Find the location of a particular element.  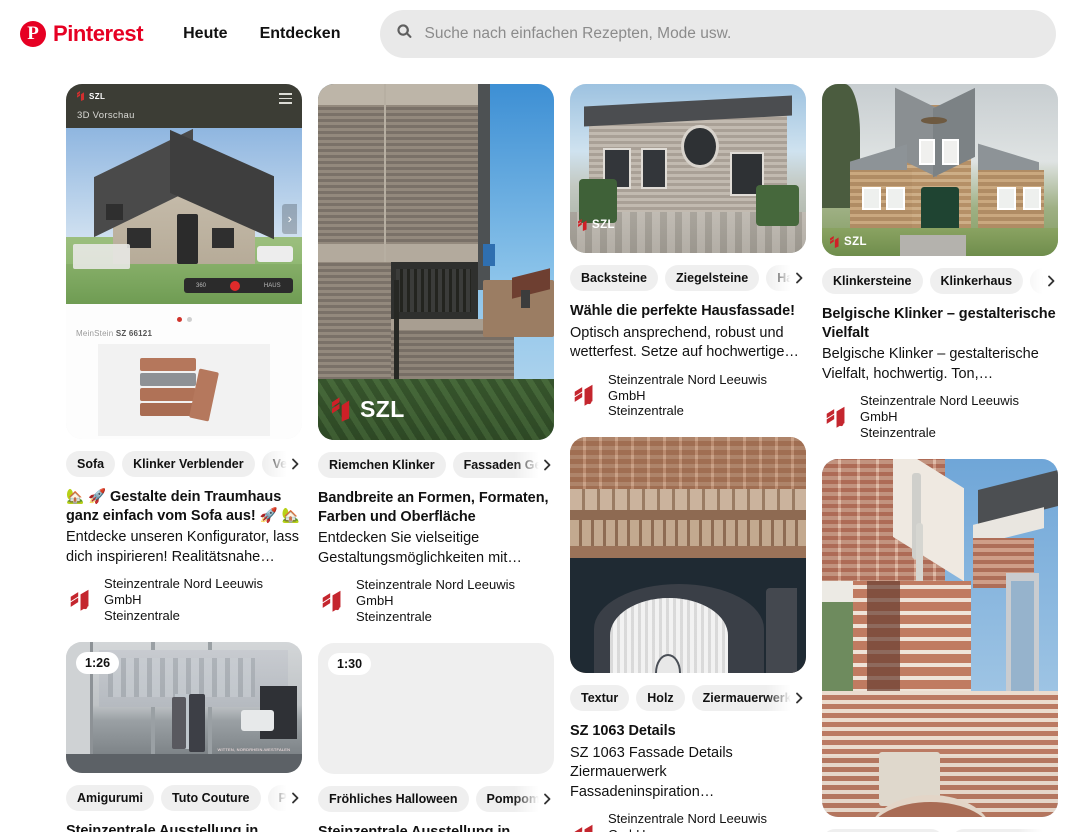

search-bar is located at coordinates (718, 34).